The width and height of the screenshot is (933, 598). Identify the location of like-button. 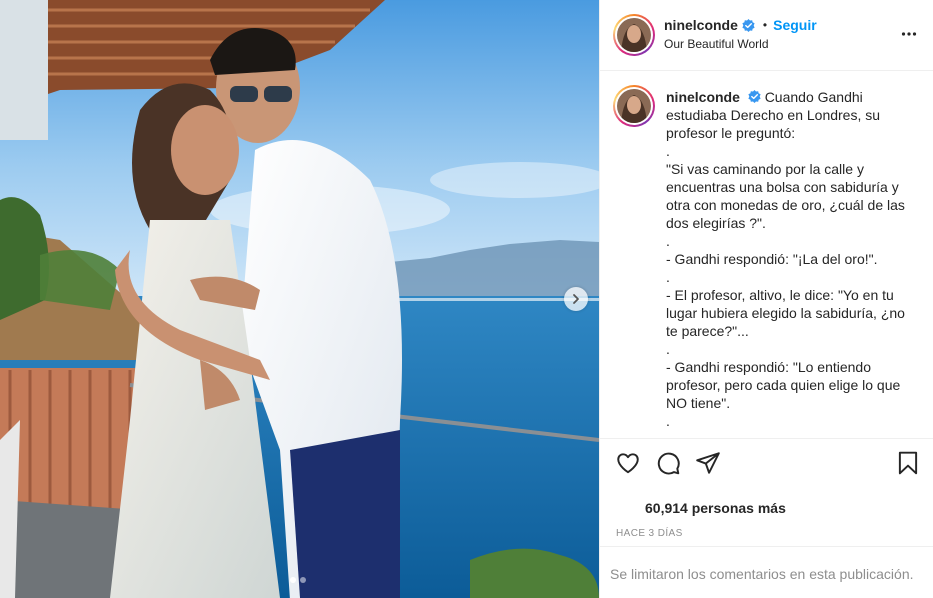
(628, 463).